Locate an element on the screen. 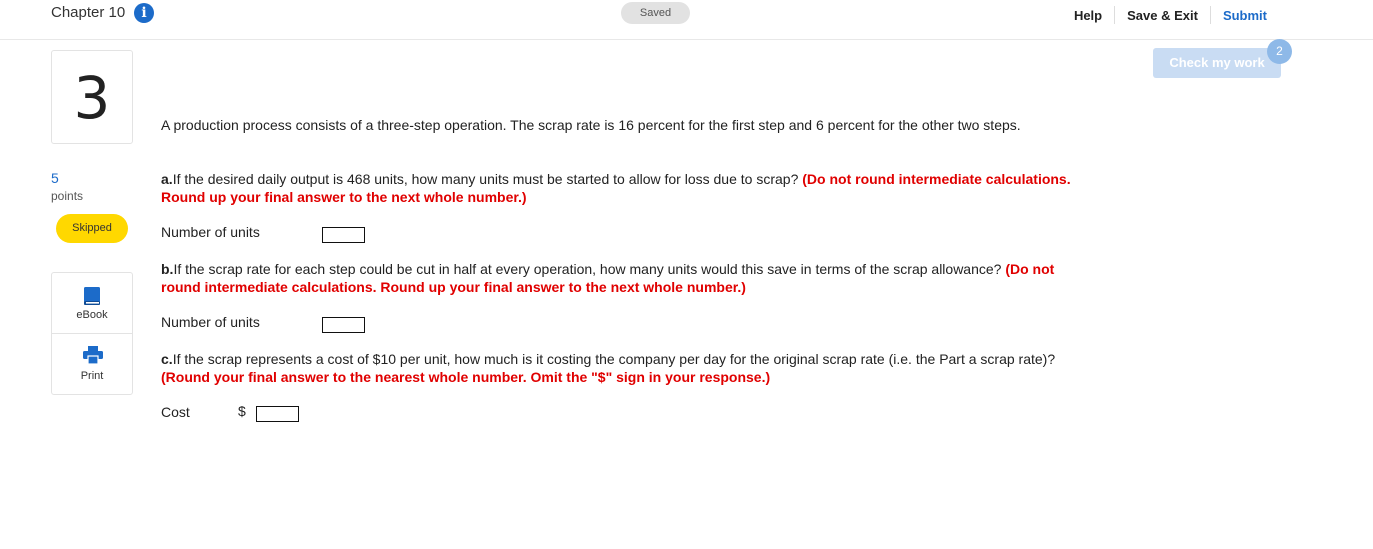  chapter-title: Chapter 10 is located at coordinates (88, 12).